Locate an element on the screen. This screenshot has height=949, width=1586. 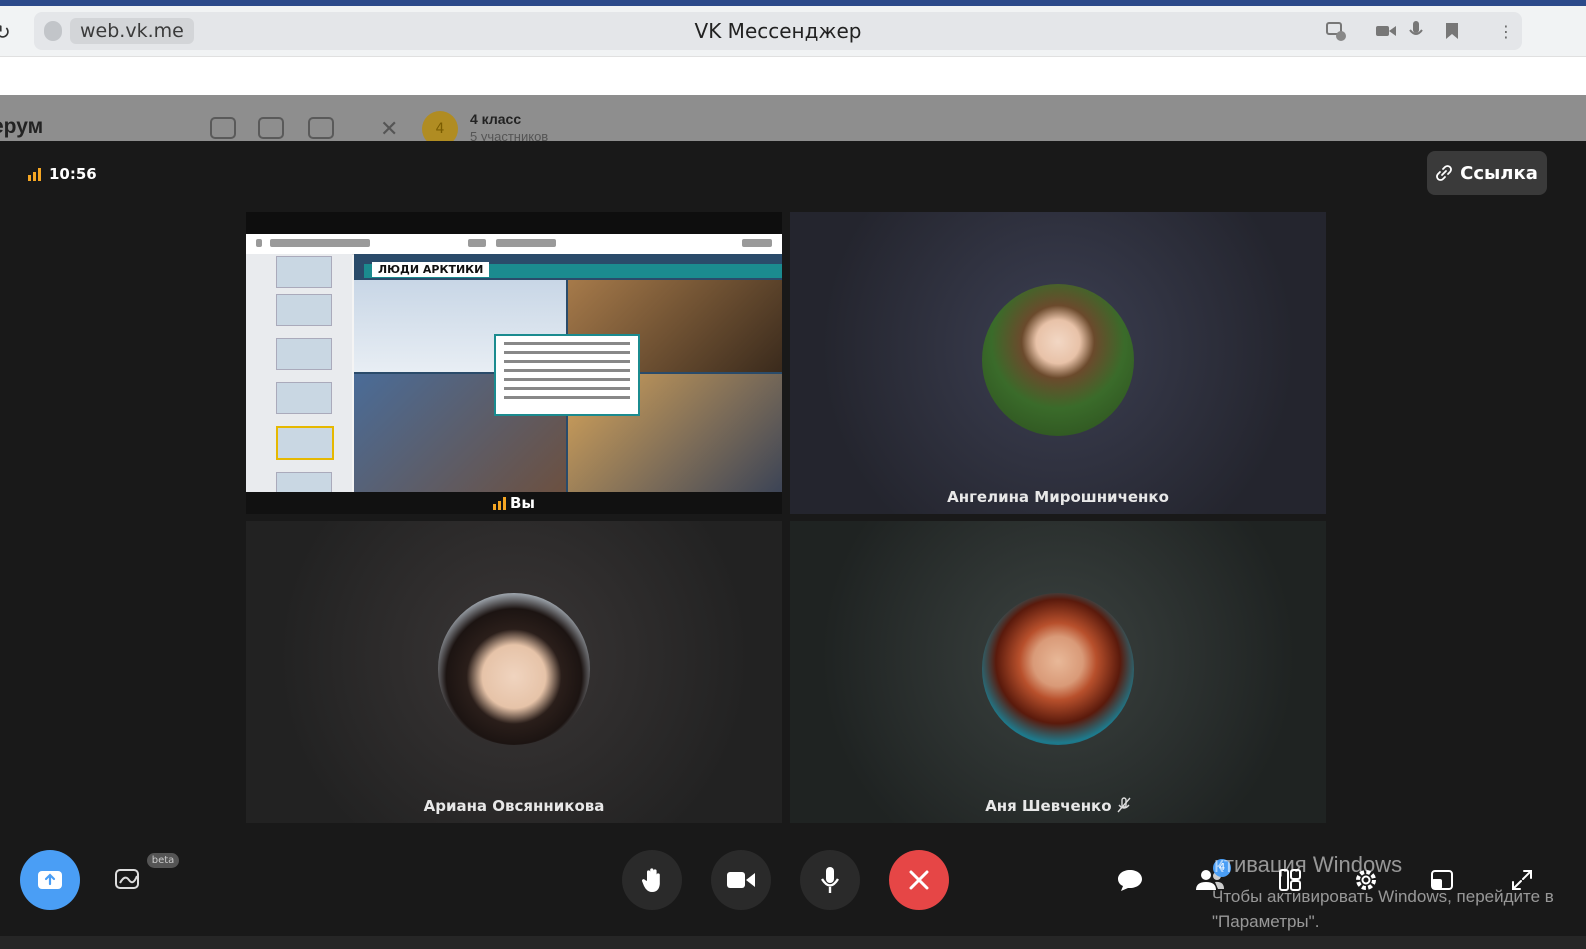
video-tile-self: ЛЮДИ АРКТИКИ Вы is located at coordinates (514, 363).